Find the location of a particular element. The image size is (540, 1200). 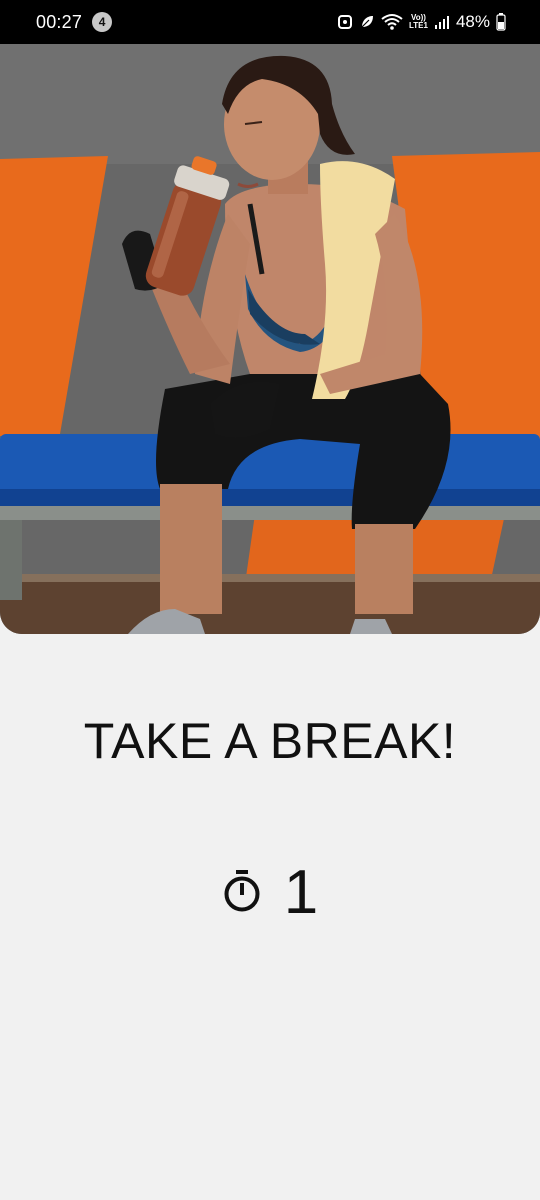

status-left: 00:27 4 is located at coordinates (74, 22).